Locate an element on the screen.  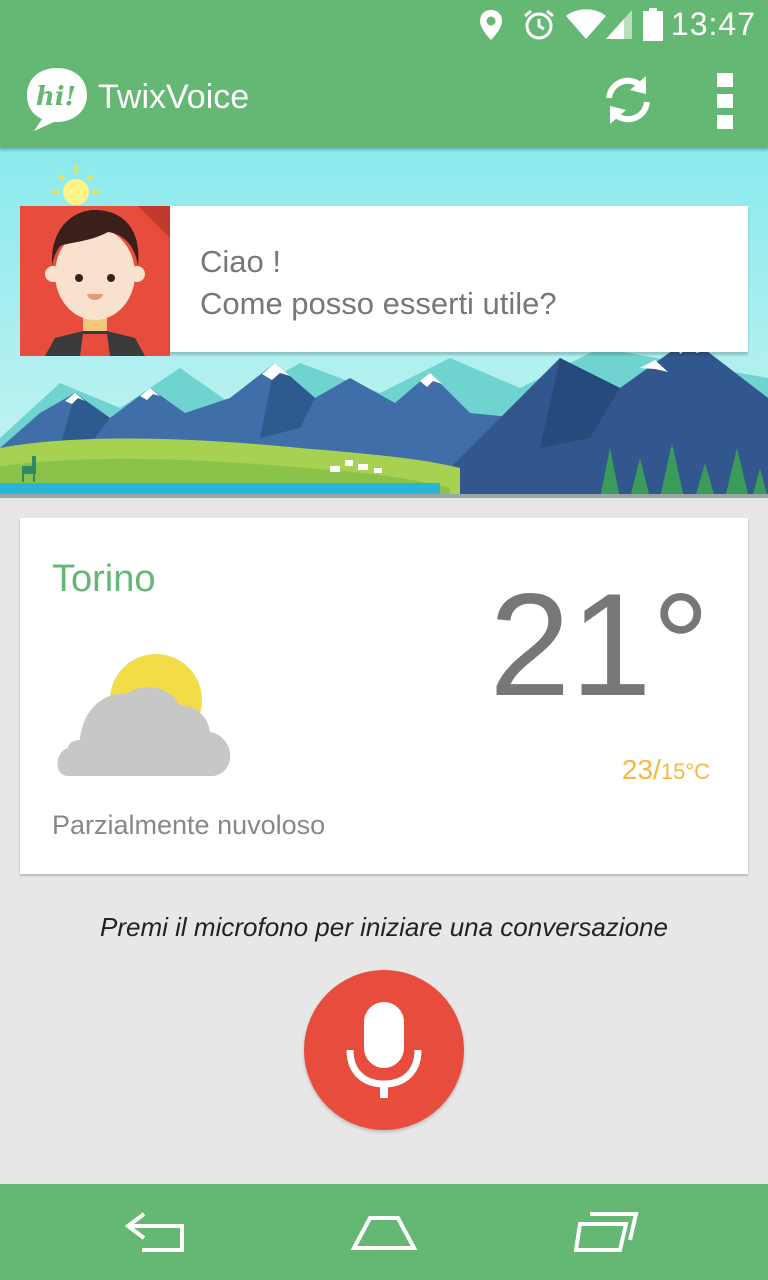
recents-icon is located at coordinates (607, 1232).